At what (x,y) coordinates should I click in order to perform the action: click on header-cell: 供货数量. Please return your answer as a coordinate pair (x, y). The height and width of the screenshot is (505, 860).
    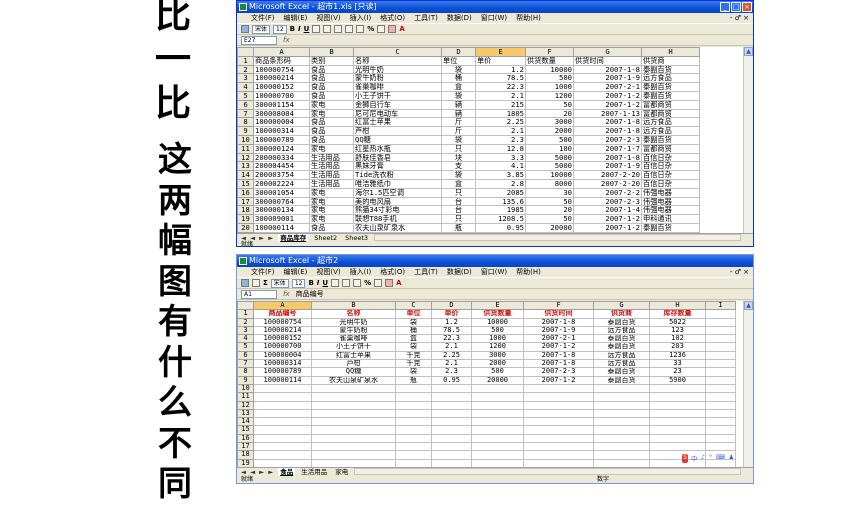
    Looking at the image, I should click on (497, 314).